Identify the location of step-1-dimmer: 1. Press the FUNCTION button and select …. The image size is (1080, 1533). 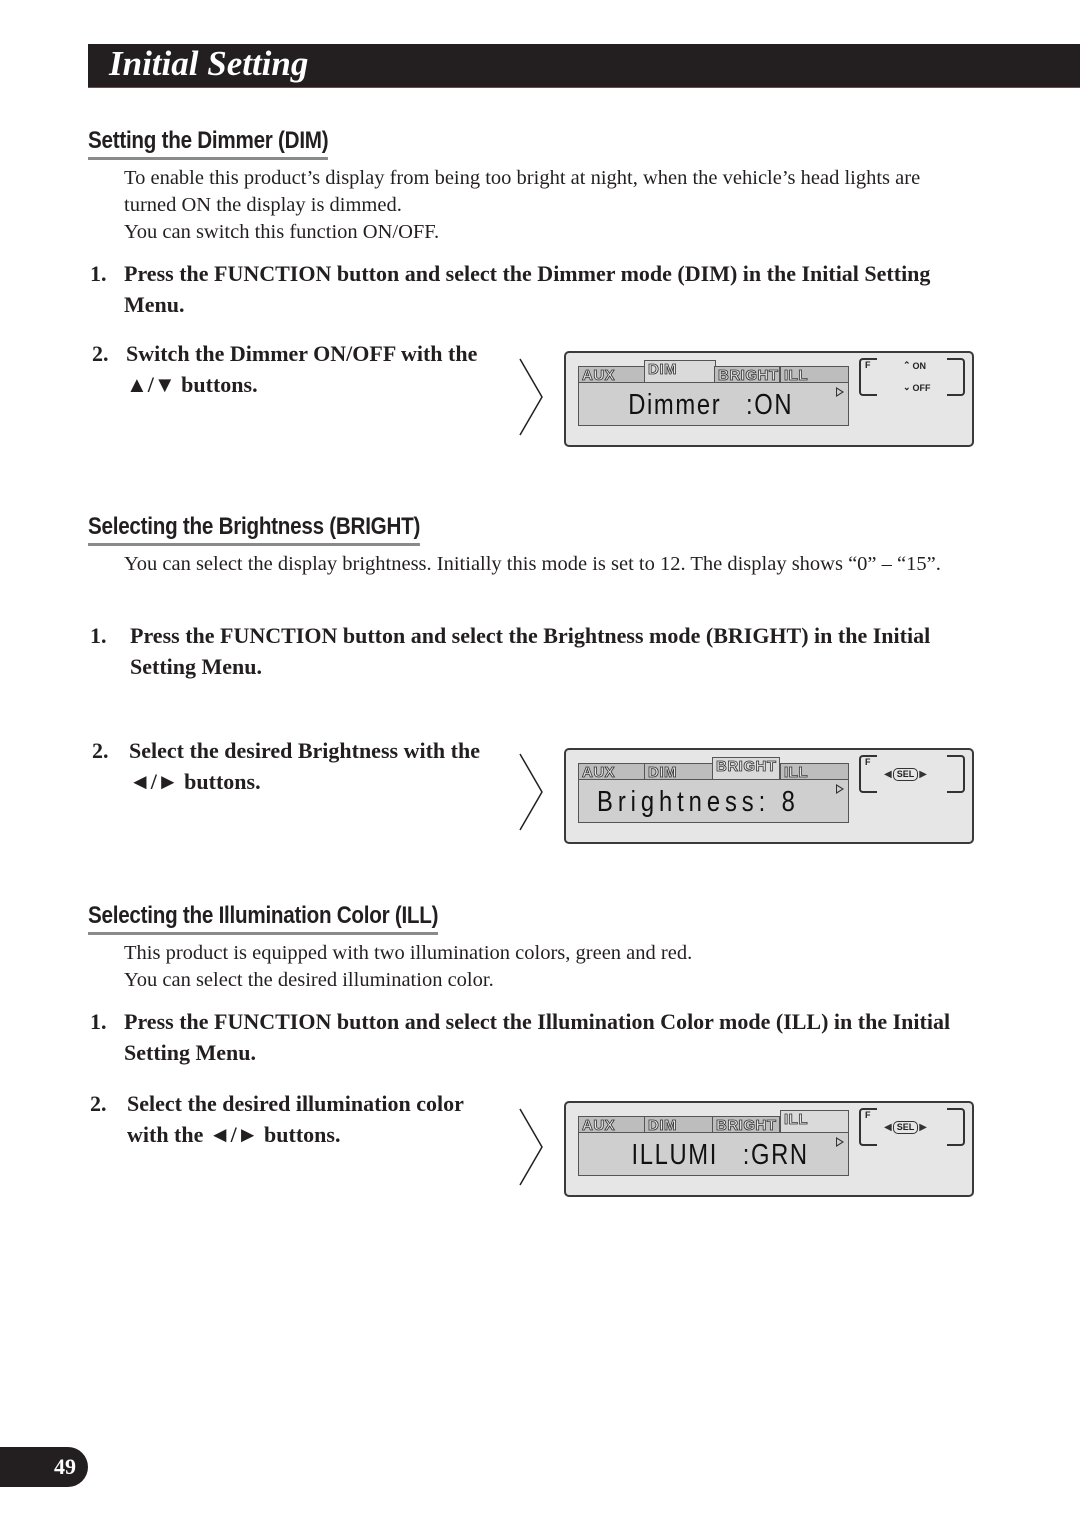
(520, 289).